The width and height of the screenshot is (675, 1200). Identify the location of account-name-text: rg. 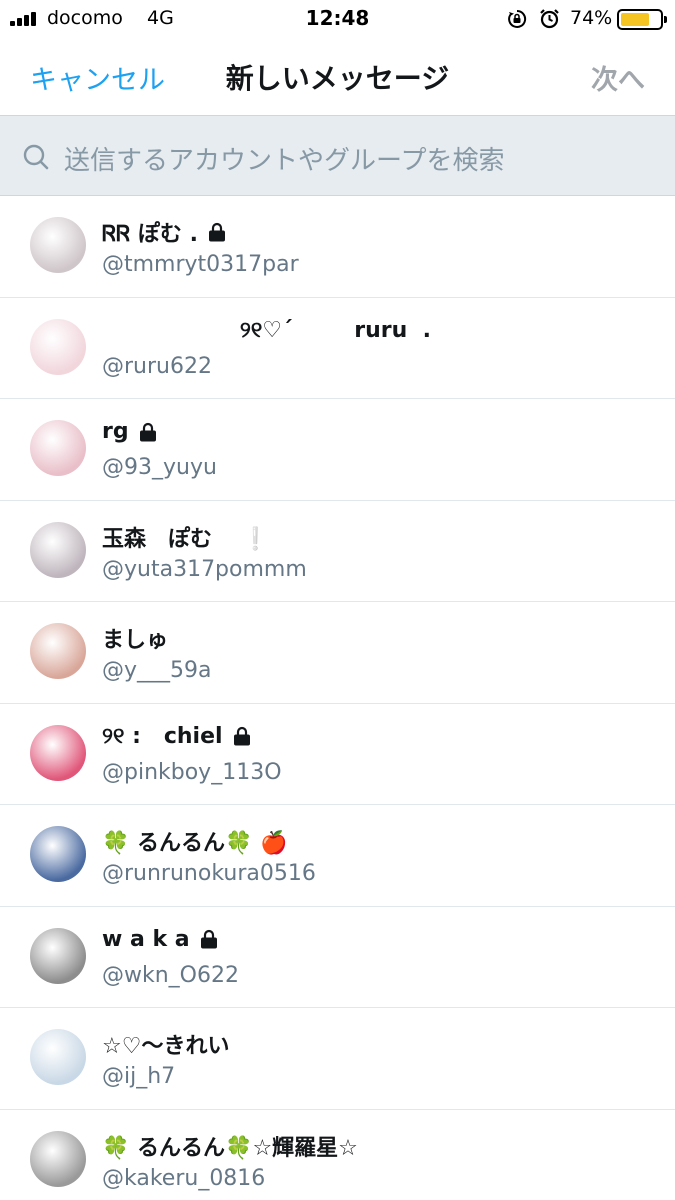
(115, 431).